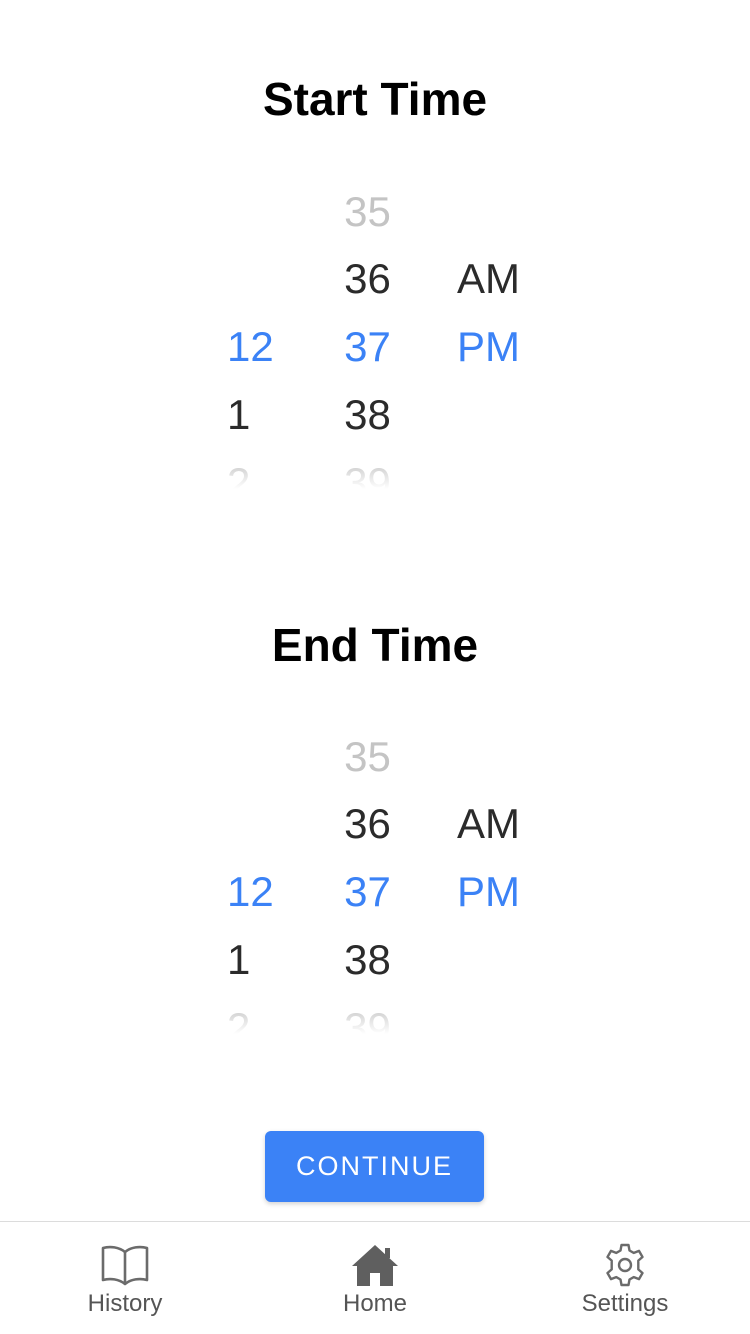 The image size is (750, 1334). I want to click on tab-settings: Settings, so click(625, 1278).